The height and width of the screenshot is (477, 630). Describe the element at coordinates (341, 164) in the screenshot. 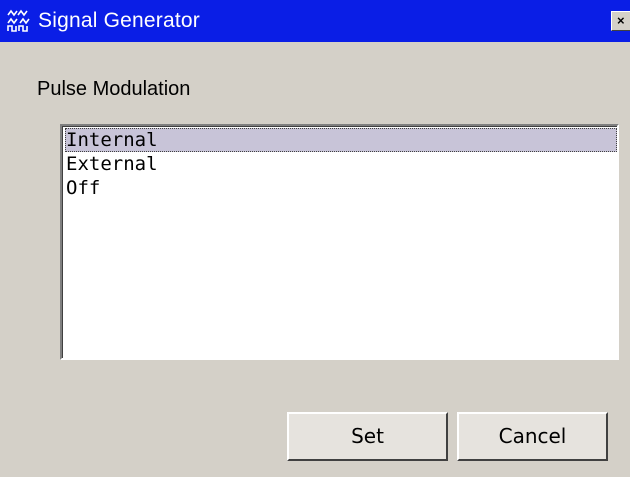

I see `list-item-external: External` at that location.